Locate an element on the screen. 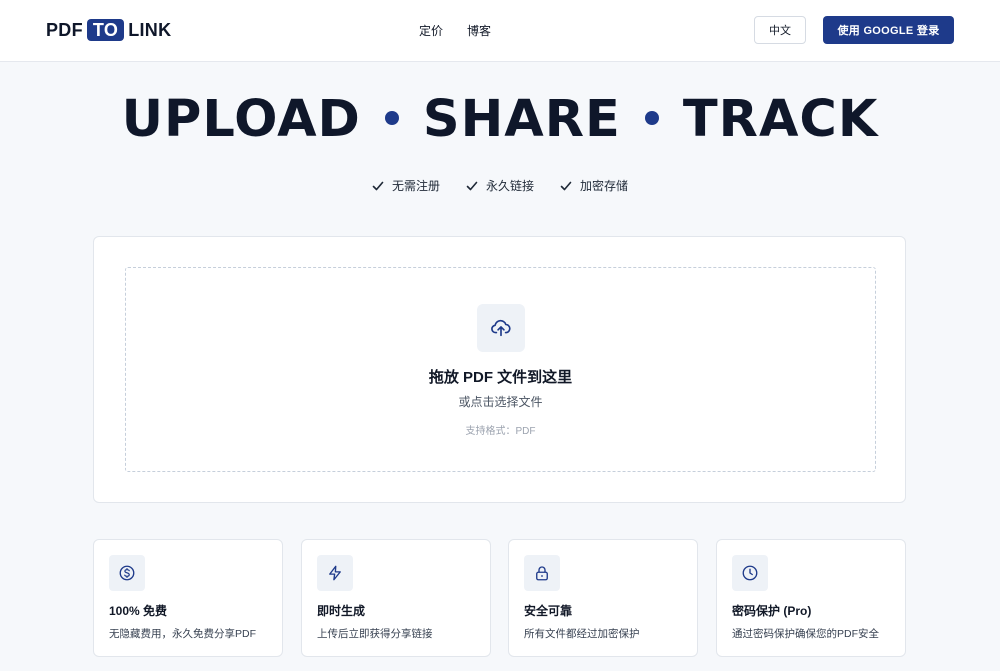  feature-title: 安全可靠 is located at coordinates (548, 611).